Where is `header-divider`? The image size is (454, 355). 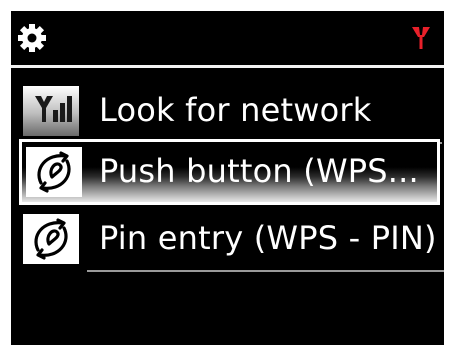
header-divider is located at coordinates (227, 66).